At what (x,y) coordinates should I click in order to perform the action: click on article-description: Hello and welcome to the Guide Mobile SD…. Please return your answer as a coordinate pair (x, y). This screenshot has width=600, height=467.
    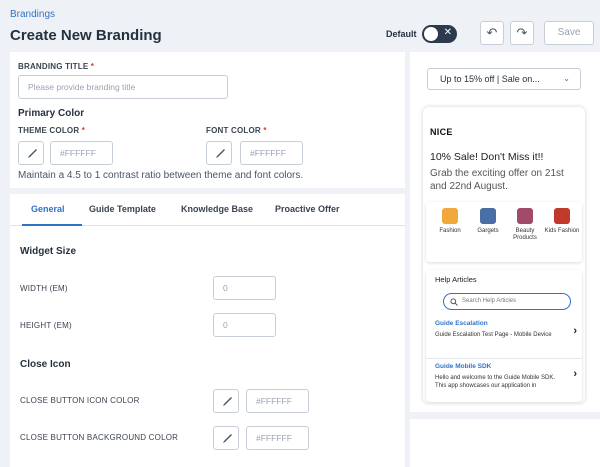
    Looking at the image, I should click on (495, 382).